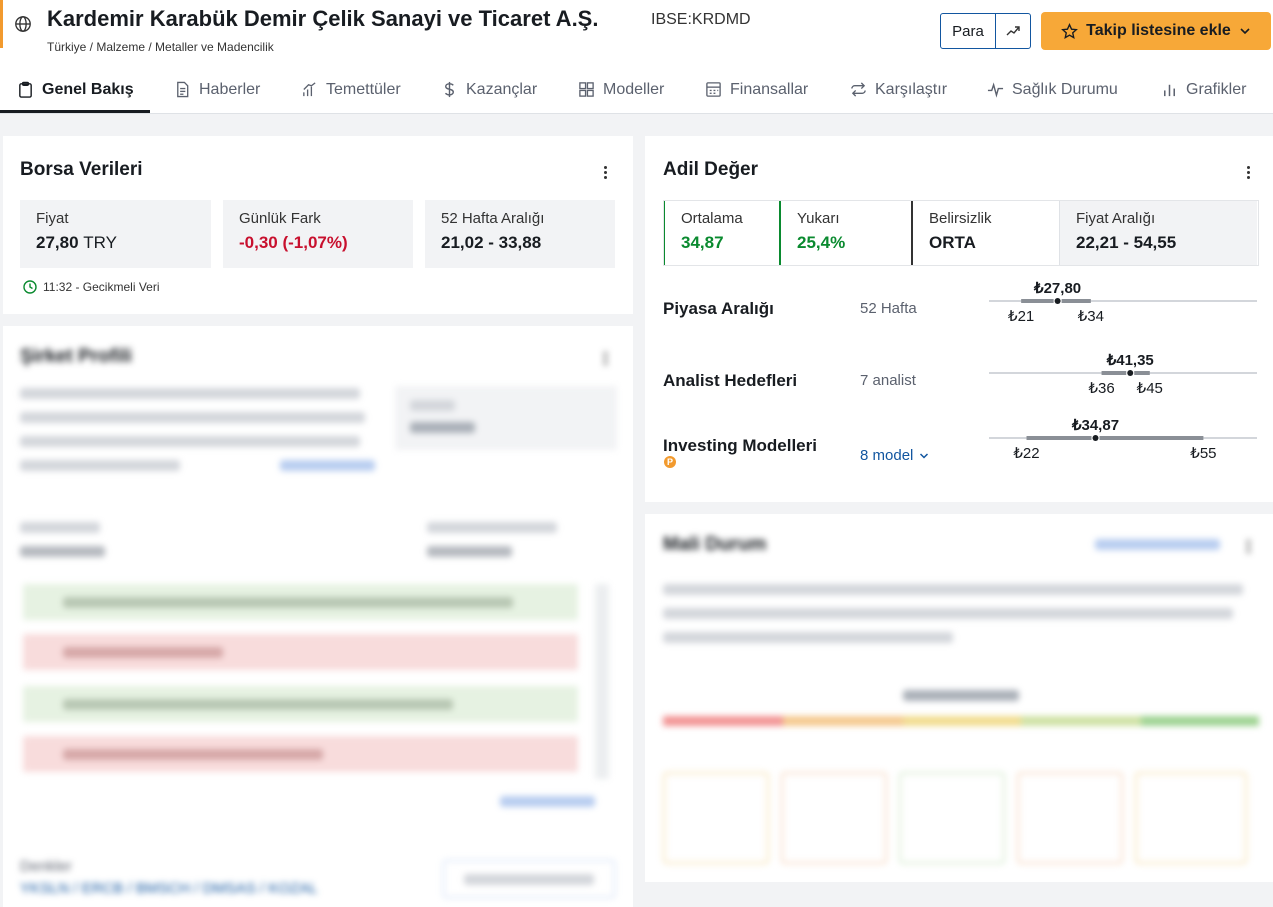 Image resolution: width=1273 pixels, height=907 pixels. Describe the element at coordinates (502, 89) in the screenshot. I see `tab-label: Kazançlar` at that location.